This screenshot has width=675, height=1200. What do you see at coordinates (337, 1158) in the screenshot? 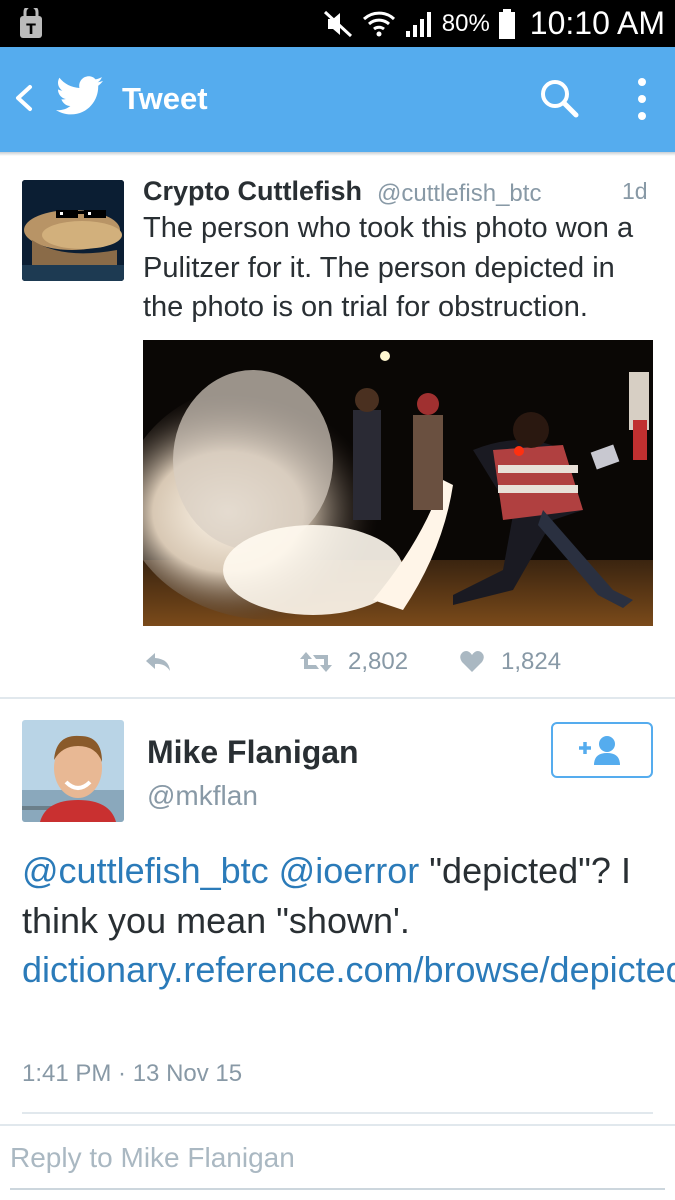
I see `reply-input` at bounding box center [337, 1158].